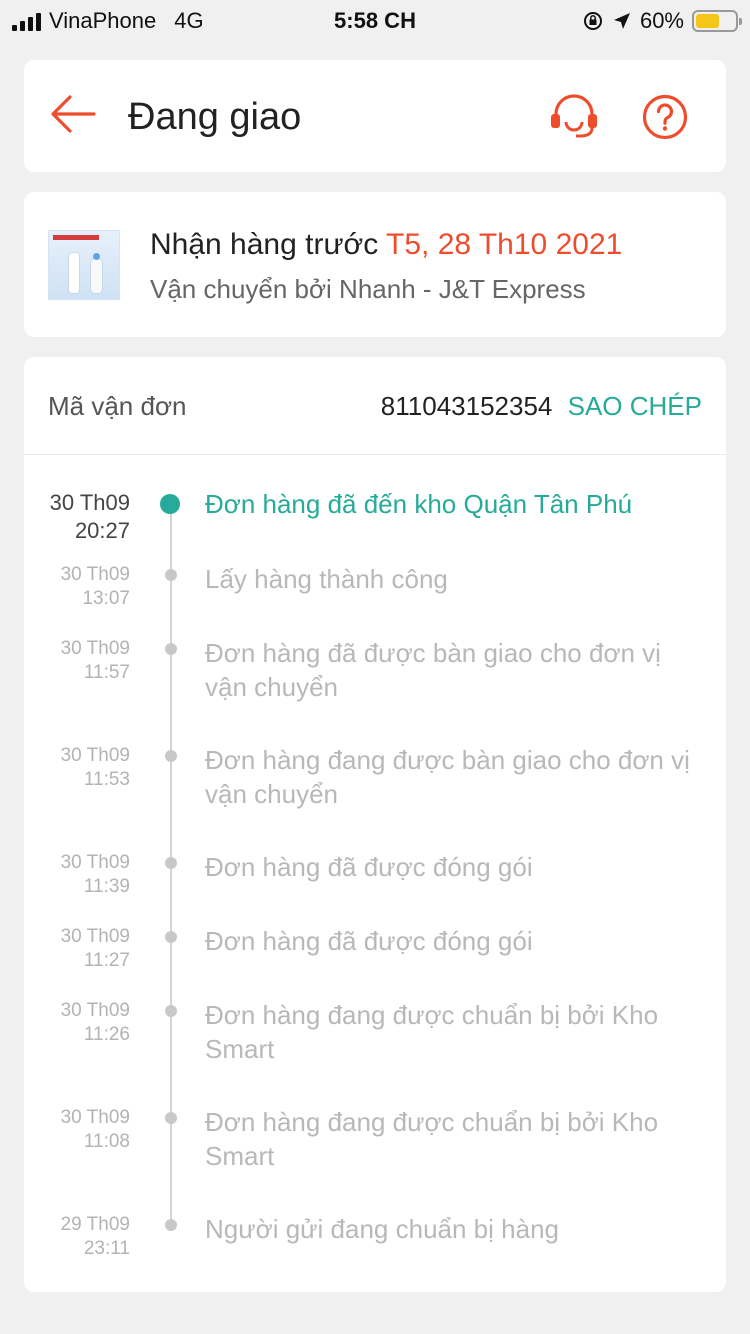 The height and width of the screenshot is (1334, 750). What do you see at coordinates (707, 21) in the screenshot?
I see `battery-fill` at bounding box center [707, 21].